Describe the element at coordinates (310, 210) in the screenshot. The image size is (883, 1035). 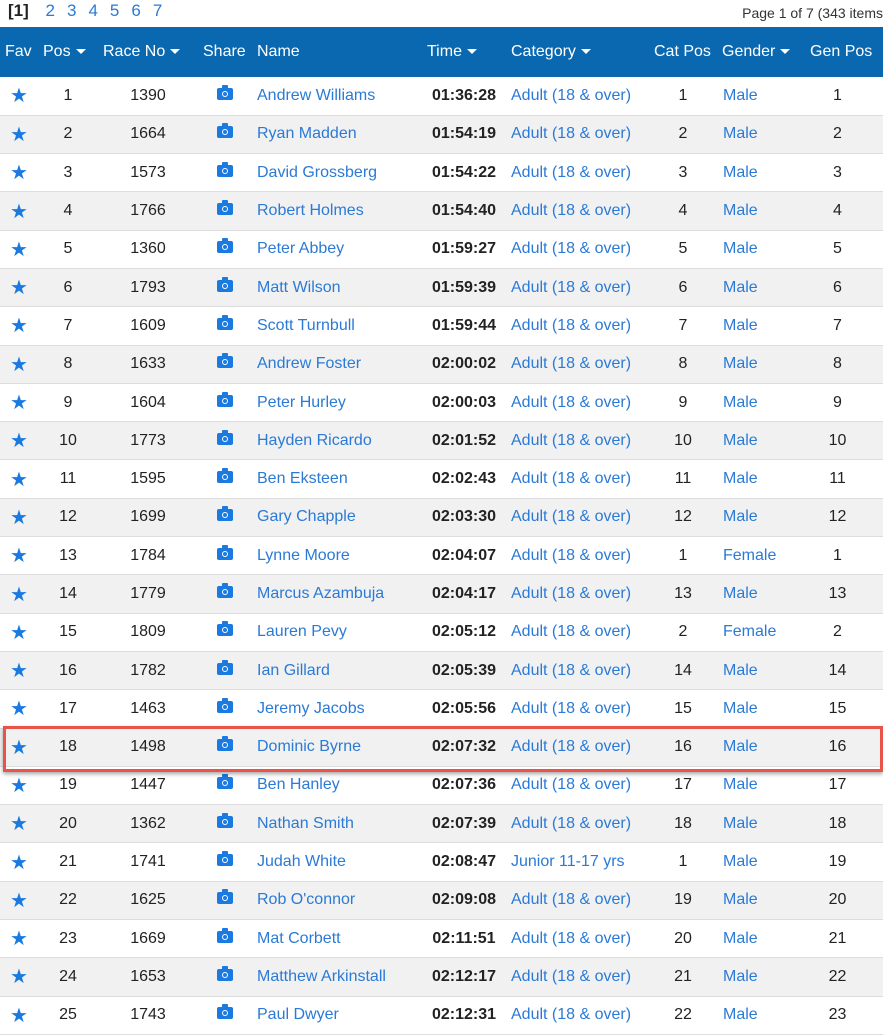
I see `runner-name-link: Robert Holmes` at that location.